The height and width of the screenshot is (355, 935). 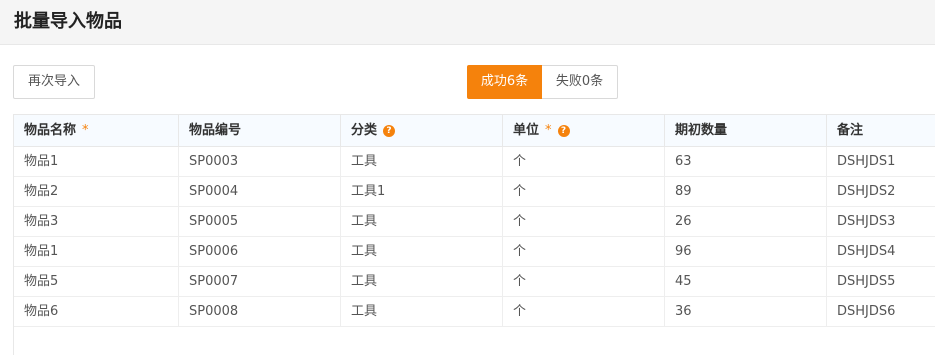 I want to click on cell-item-code: SP0007, so click(x=260, y=281).